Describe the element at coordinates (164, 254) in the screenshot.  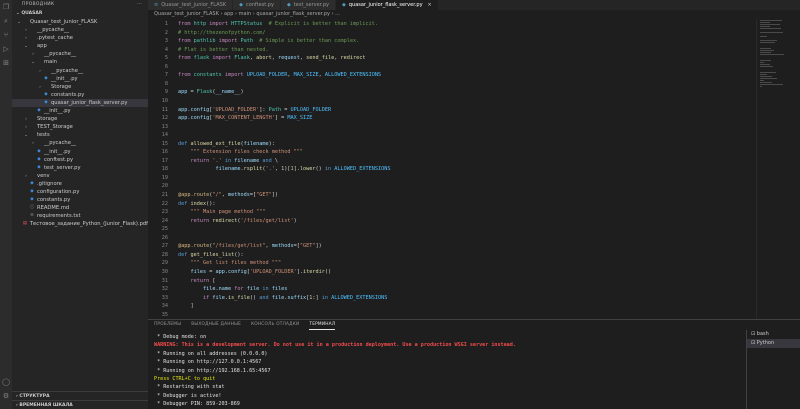
I see `line-number: 28` at that location.